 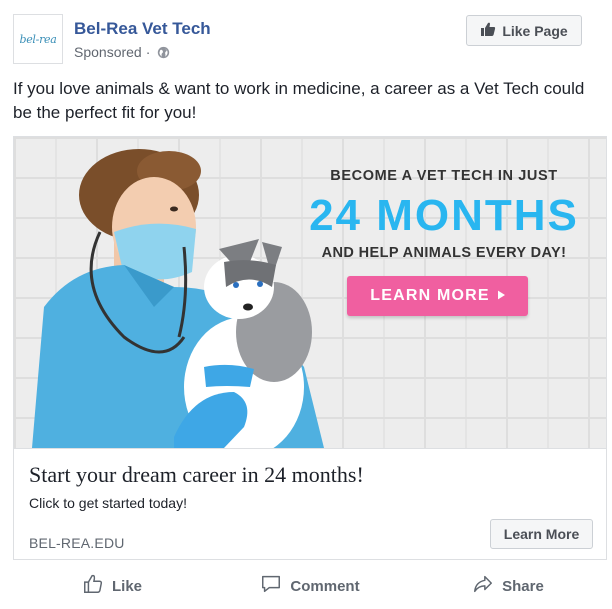 I want to click on ad-title: Start your dream career in 24 months!, so click(x=196, y=475).